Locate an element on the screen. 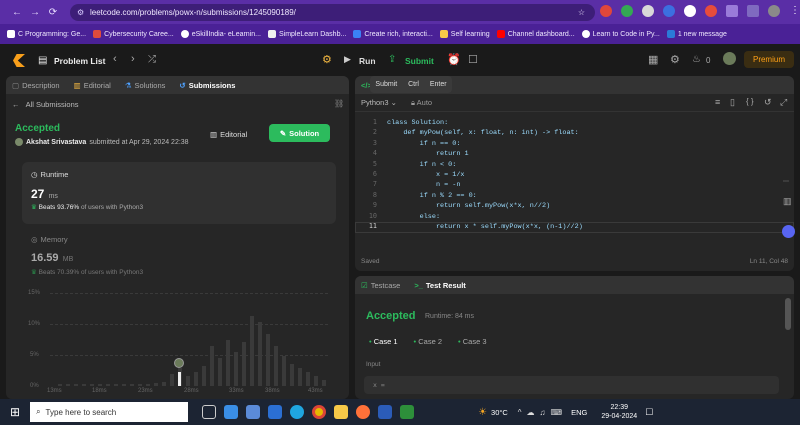 The width and height of the screenshot is (800, 425). tab-solutions: ⚗ Solutions is located at coordinates (145, 85).